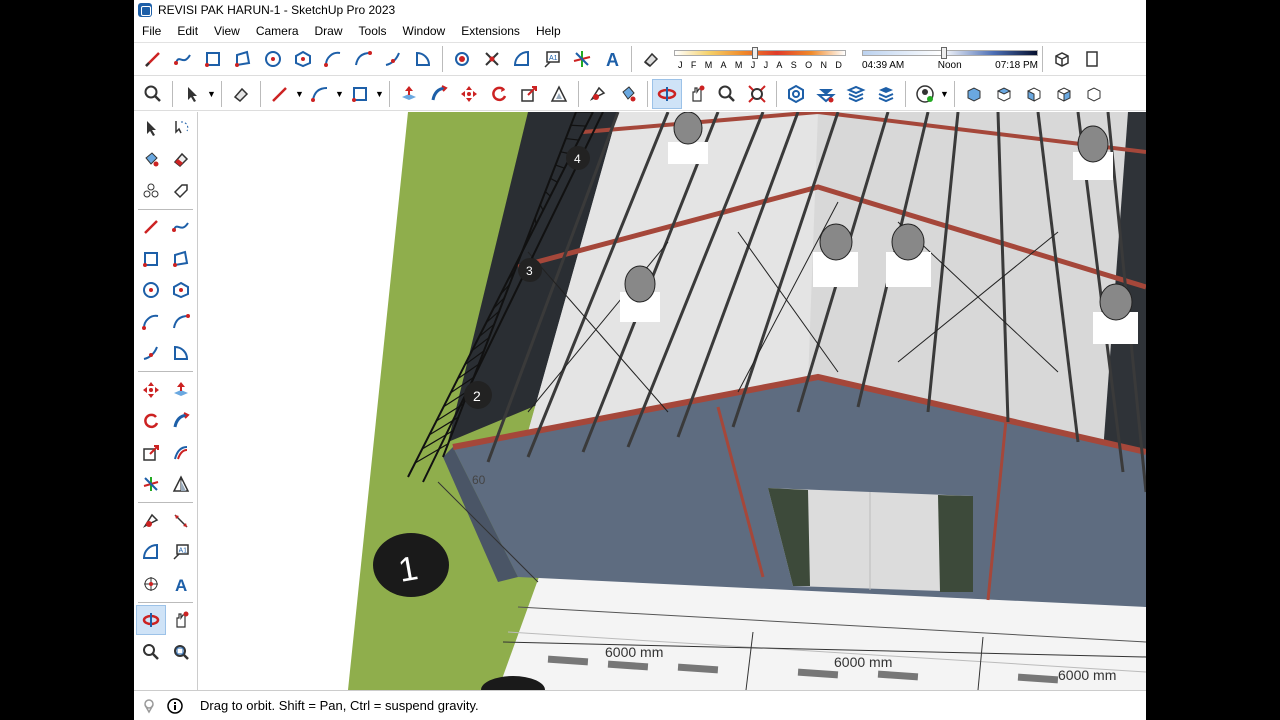  Describe the element at coordinates (1004, 94) in the screenshot. I see `top-view-icon` at that location.